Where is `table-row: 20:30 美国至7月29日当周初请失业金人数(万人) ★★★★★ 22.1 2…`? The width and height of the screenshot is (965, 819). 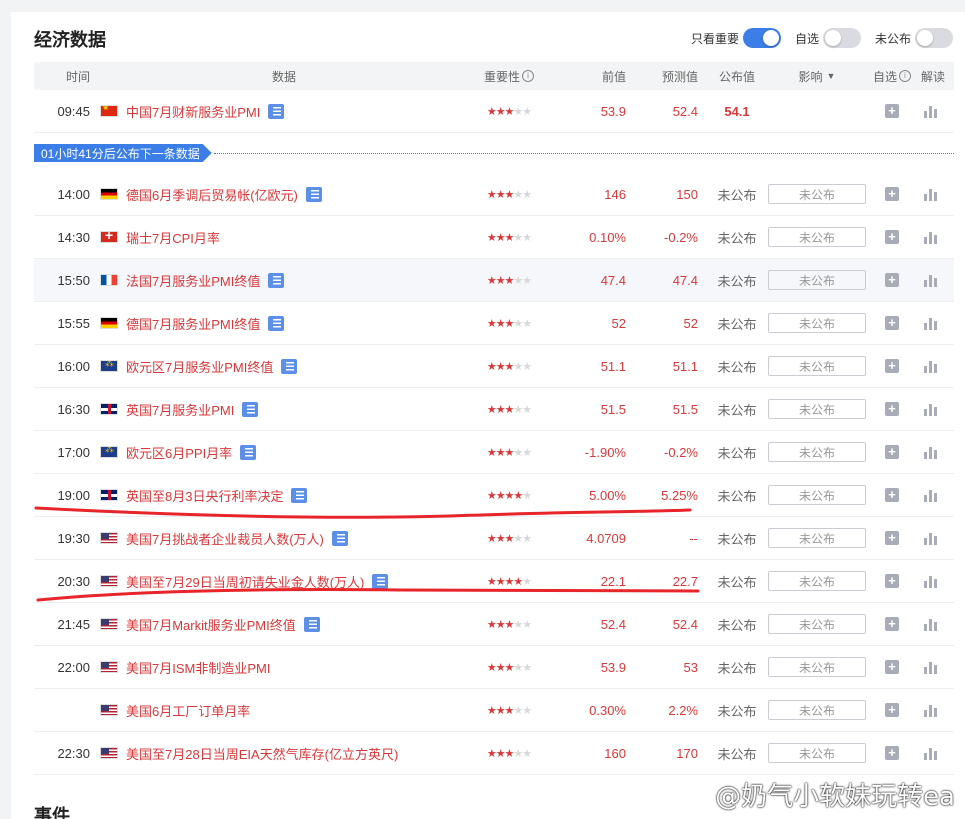
table-row: 20:30 美国至7月29日当周初请失业金人数(万人) ★★★★★ 22.1 2… is located at coordinates (494, 581).